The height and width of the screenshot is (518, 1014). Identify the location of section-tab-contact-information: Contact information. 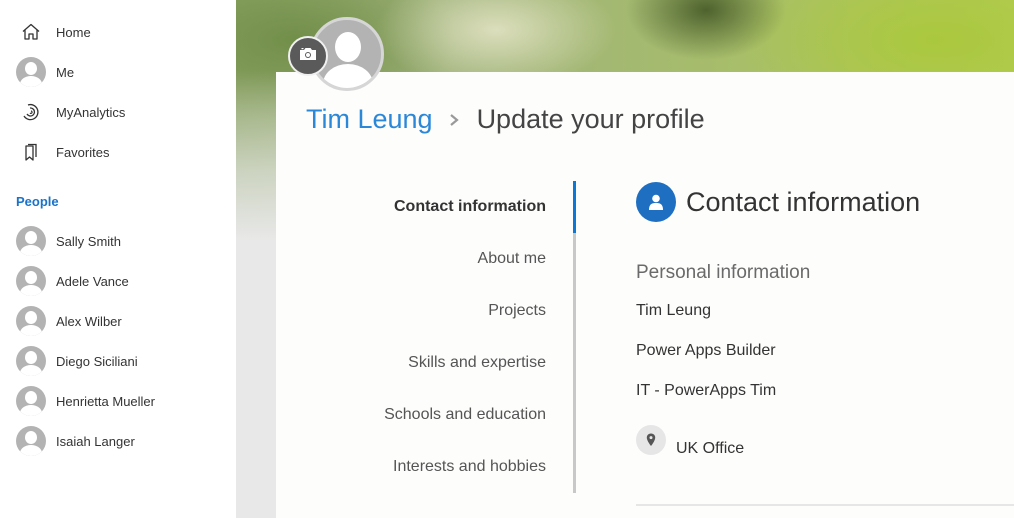
(470, 207).